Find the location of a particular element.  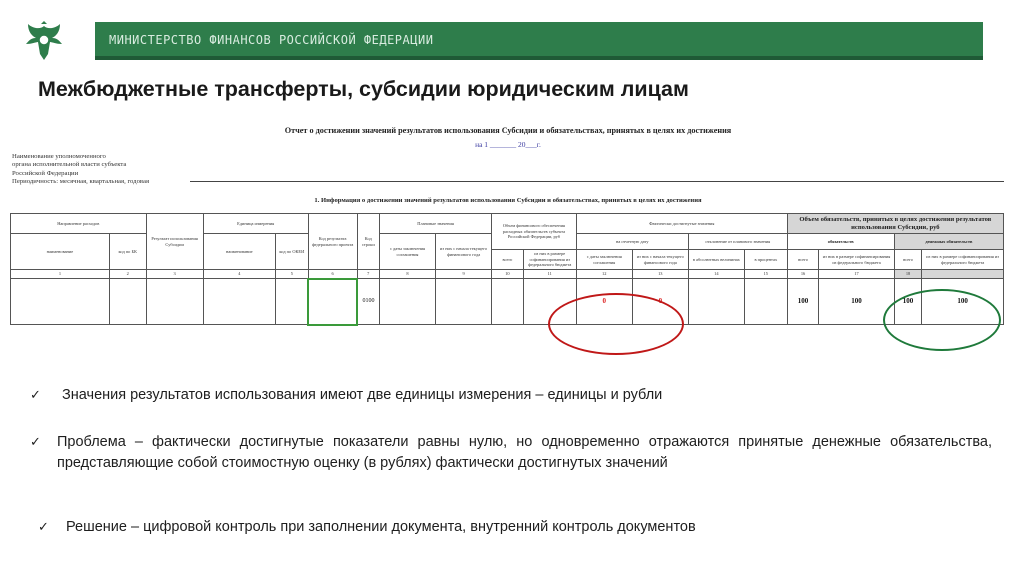

column-number: 10 is located at coordinates (507, 274).